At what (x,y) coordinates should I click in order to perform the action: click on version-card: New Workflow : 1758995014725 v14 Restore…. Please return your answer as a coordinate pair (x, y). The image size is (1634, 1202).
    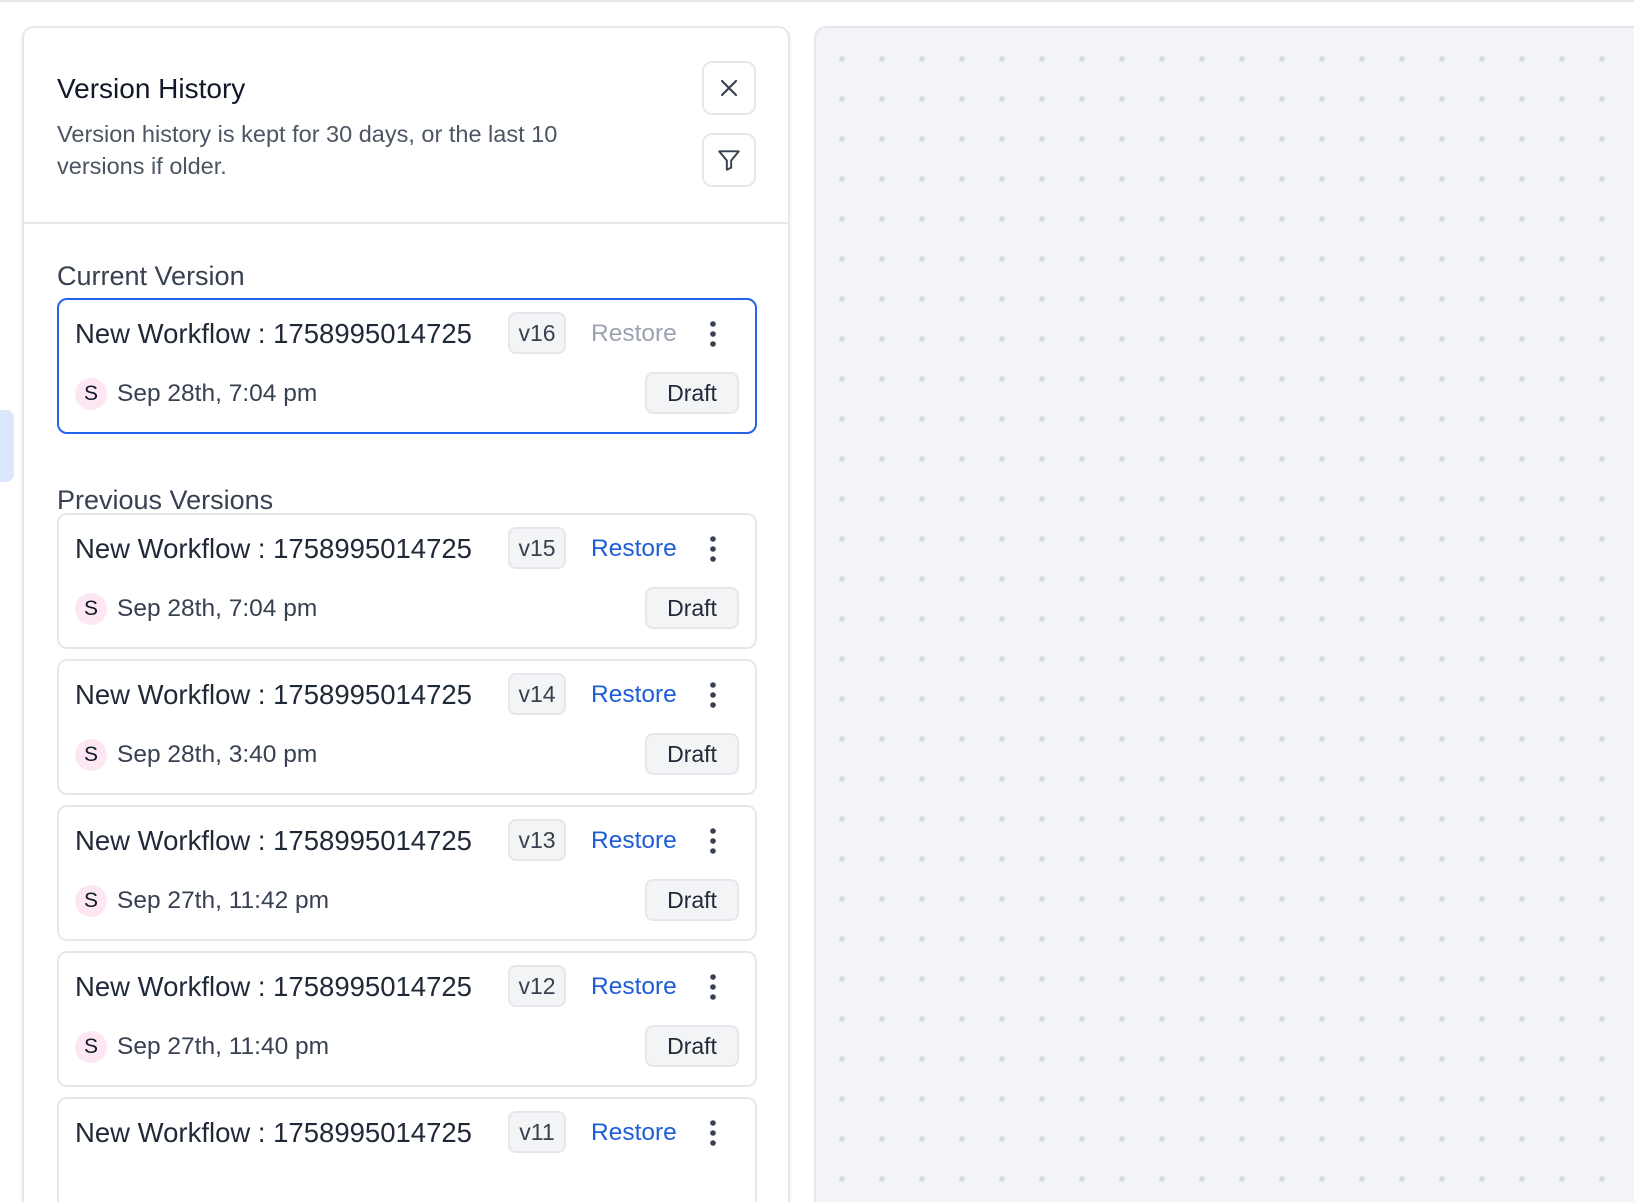
    Looking at the image, I should click on (407, 727).